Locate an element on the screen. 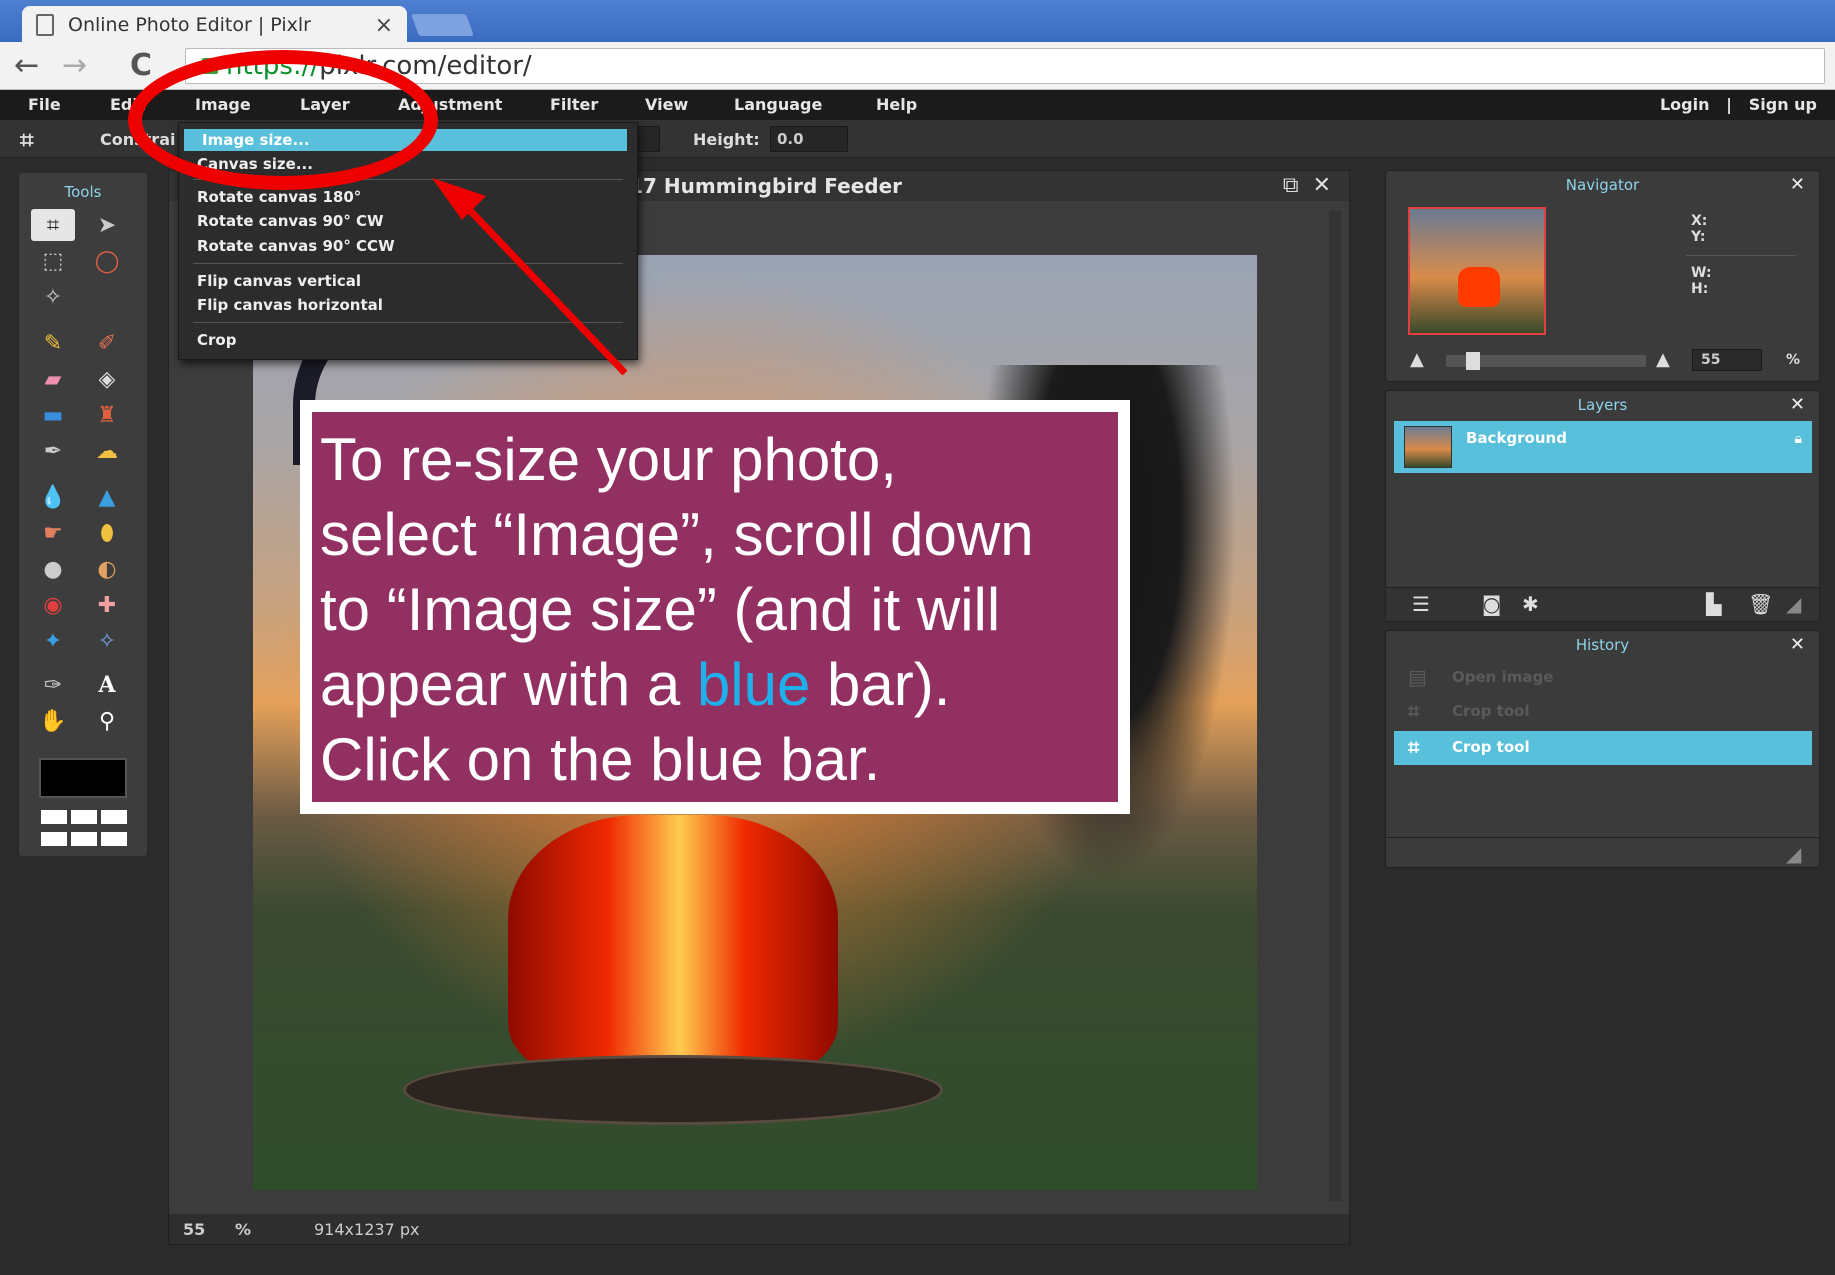 The height and width of the screenshot is (1275, 1835). y-label: Y: is located at coordinates (1698, 237).